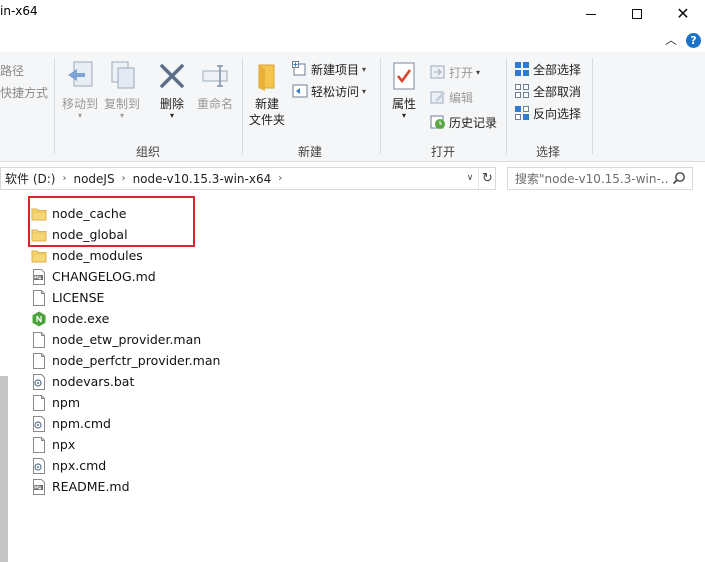 Image resolution: width=705 pixels, height=562 pixels. I want to click on delete-caret: ▾, so click(171, 115).